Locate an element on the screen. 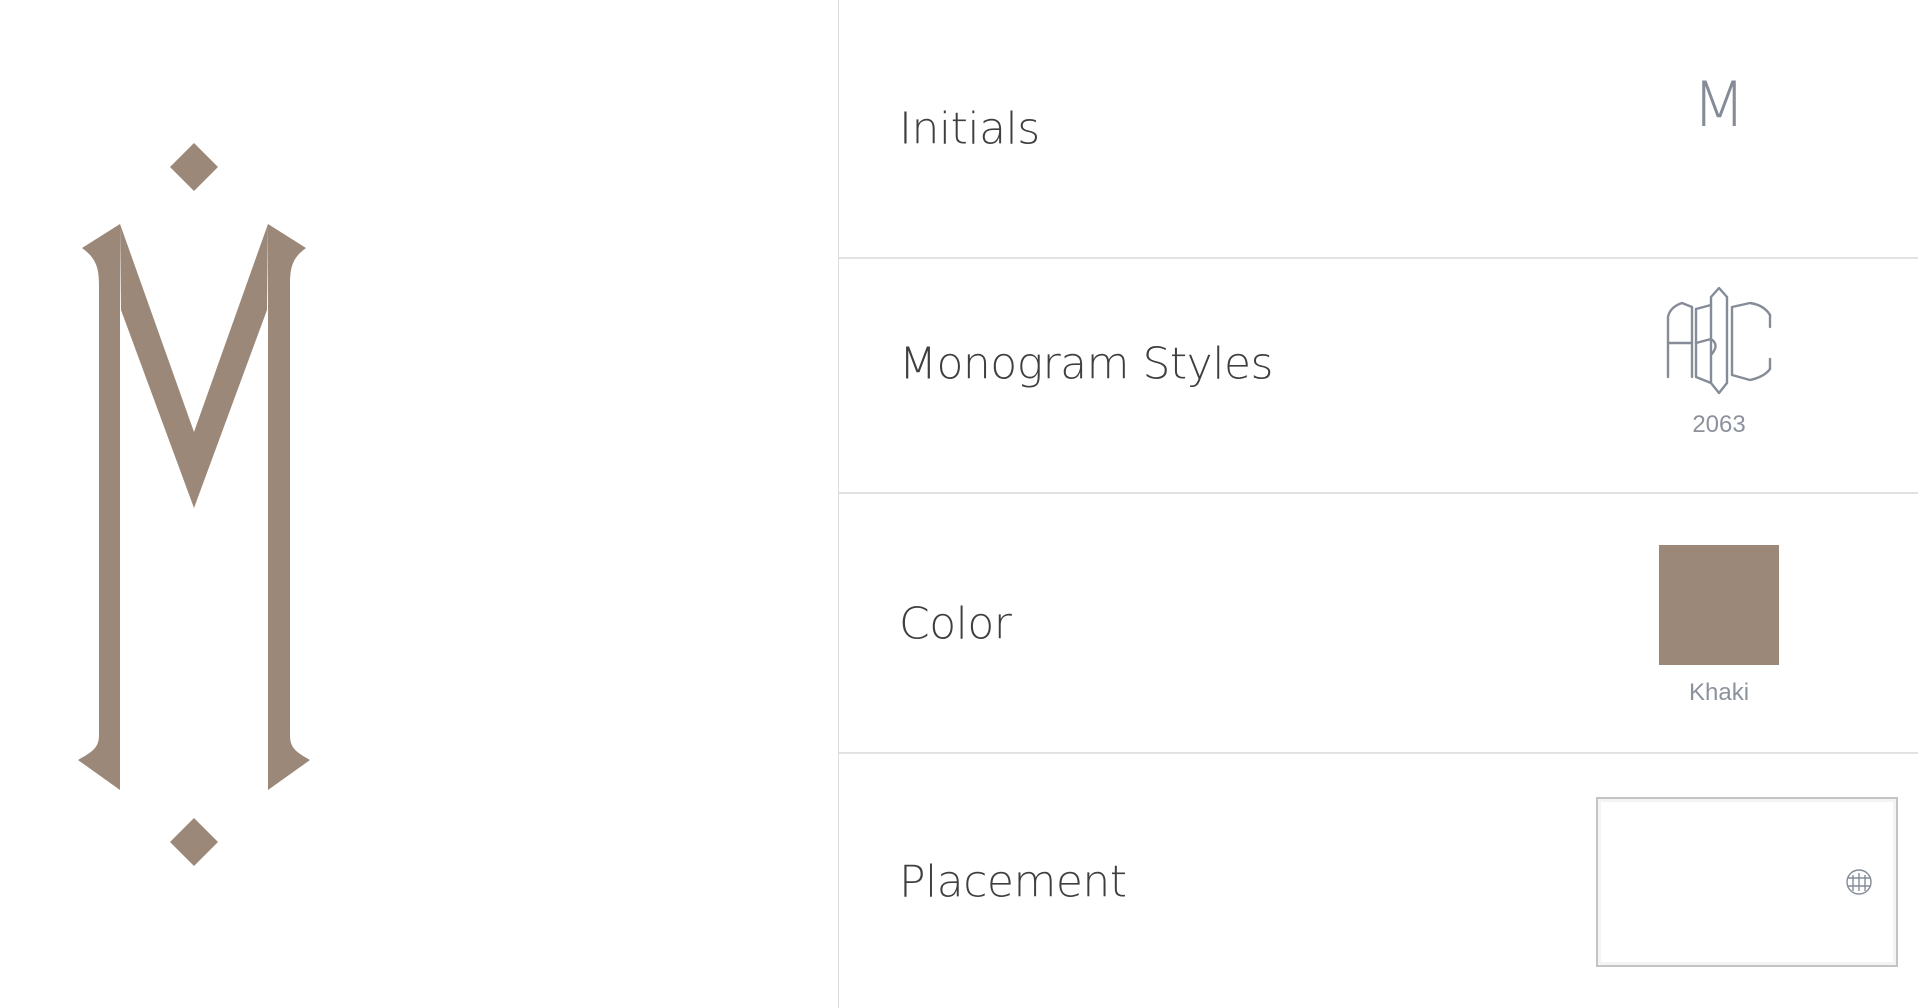  initials-row: Initials M is located at coordinates (1378, 129).